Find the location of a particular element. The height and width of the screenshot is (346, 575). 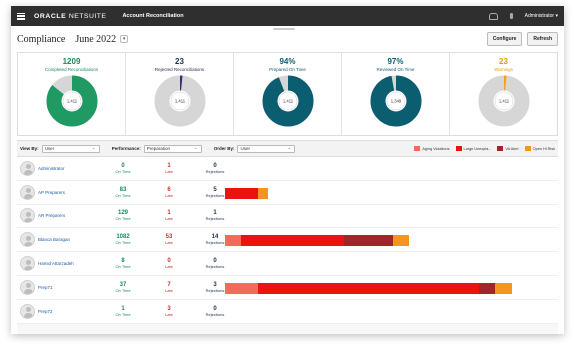

kpi-label: Prepared On Time is located at coordinates (287, 69).